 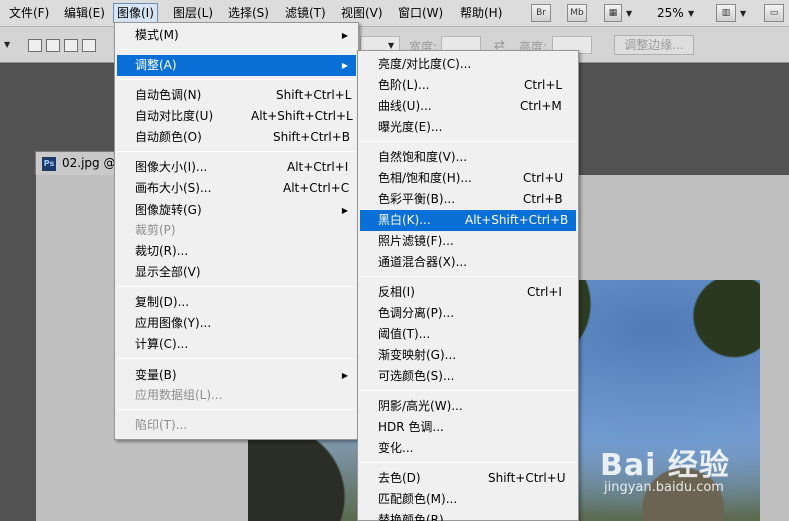 I want to click on extras-icon: ▦, so click(x=613, y=13).